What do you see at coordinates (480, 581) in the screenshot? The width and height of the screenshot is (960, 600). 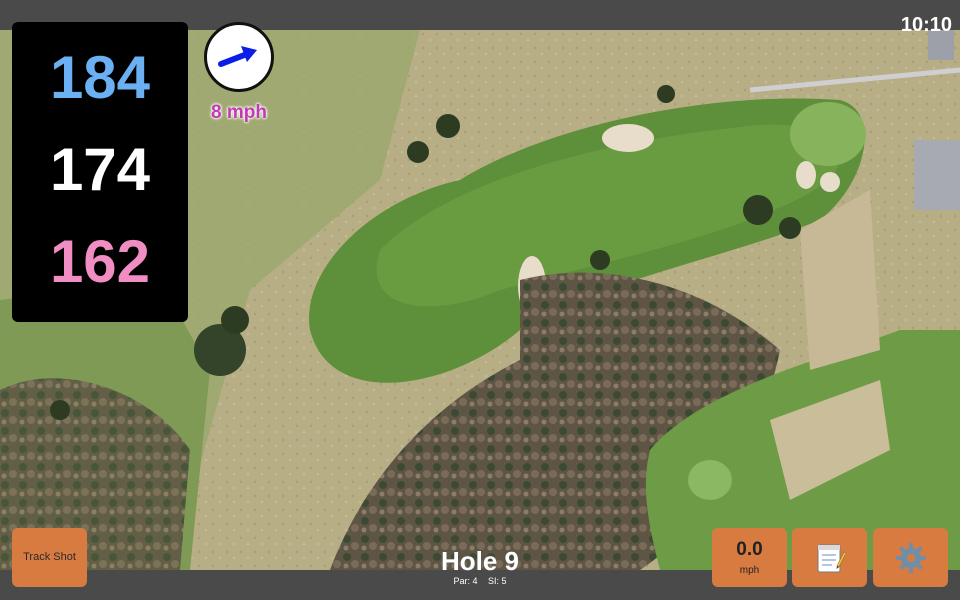 I see `hole-details: Par: 4 SI: 5` at bounding box center [480, 581].